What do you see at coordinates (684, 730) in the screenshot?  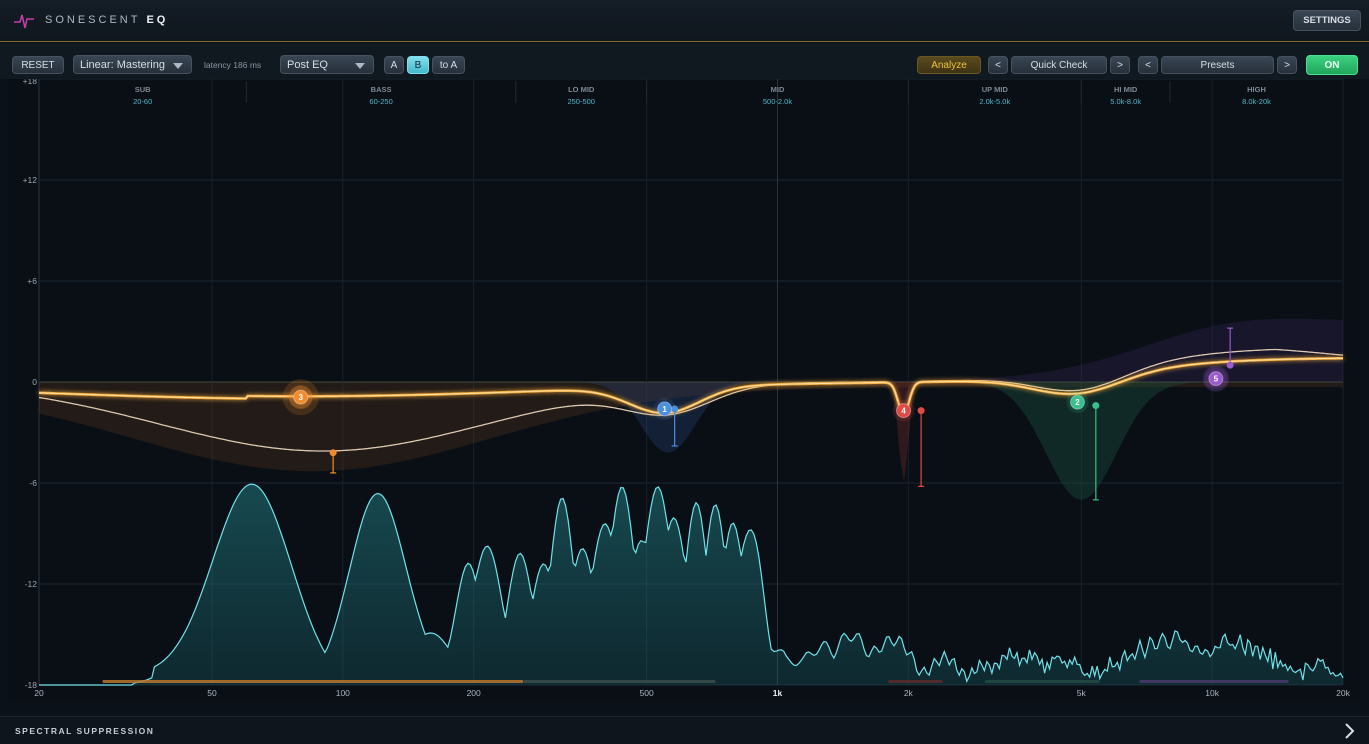 I see `spectral-suppression-bar: SPECTRAL SUPPRESSION` at bounding box center [684, 730].